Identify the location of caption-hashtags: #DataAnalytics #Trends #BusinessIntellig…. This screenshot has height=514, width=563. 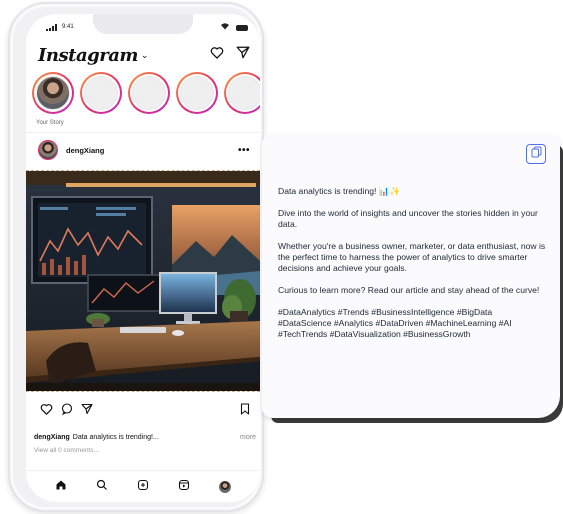
(395, 323).